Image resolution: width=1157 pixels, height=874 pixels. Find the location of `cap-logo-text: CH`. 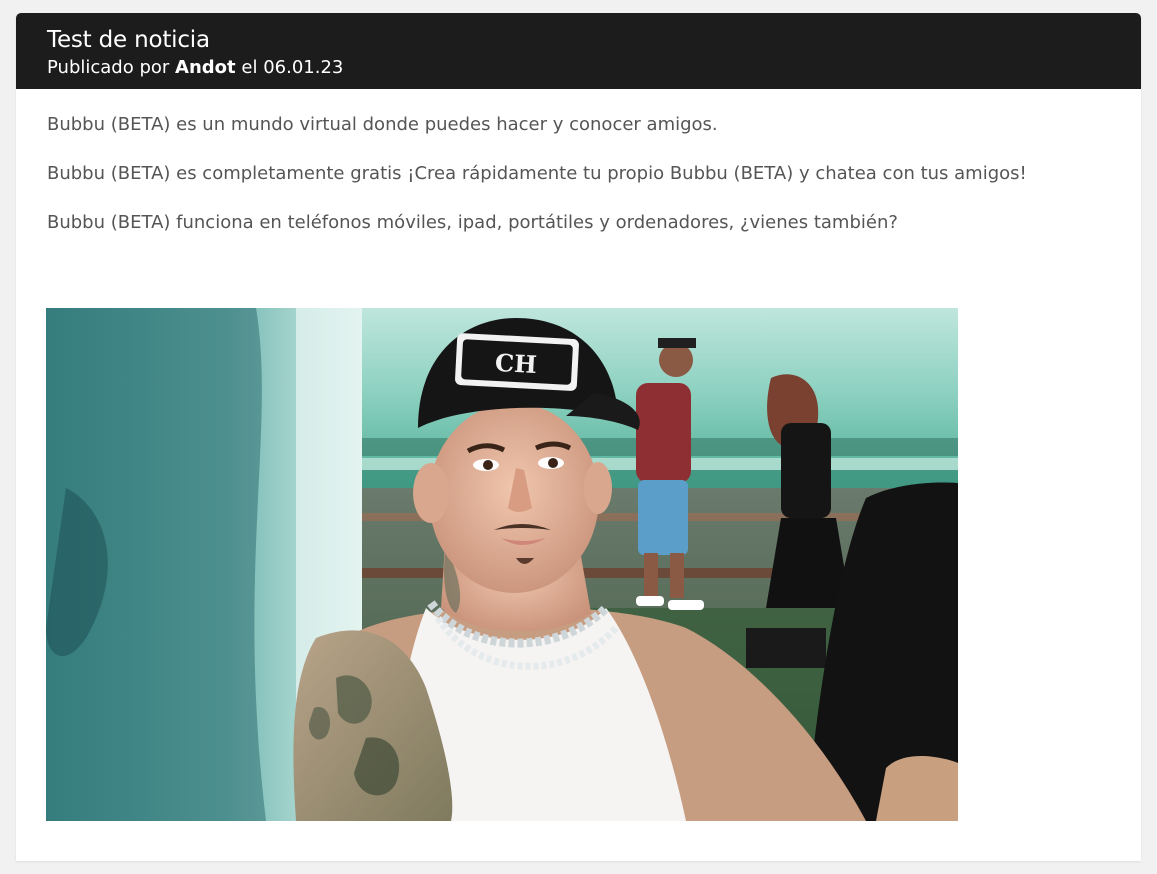

cap-logo-text: CH is located at coordinates (515, 363).